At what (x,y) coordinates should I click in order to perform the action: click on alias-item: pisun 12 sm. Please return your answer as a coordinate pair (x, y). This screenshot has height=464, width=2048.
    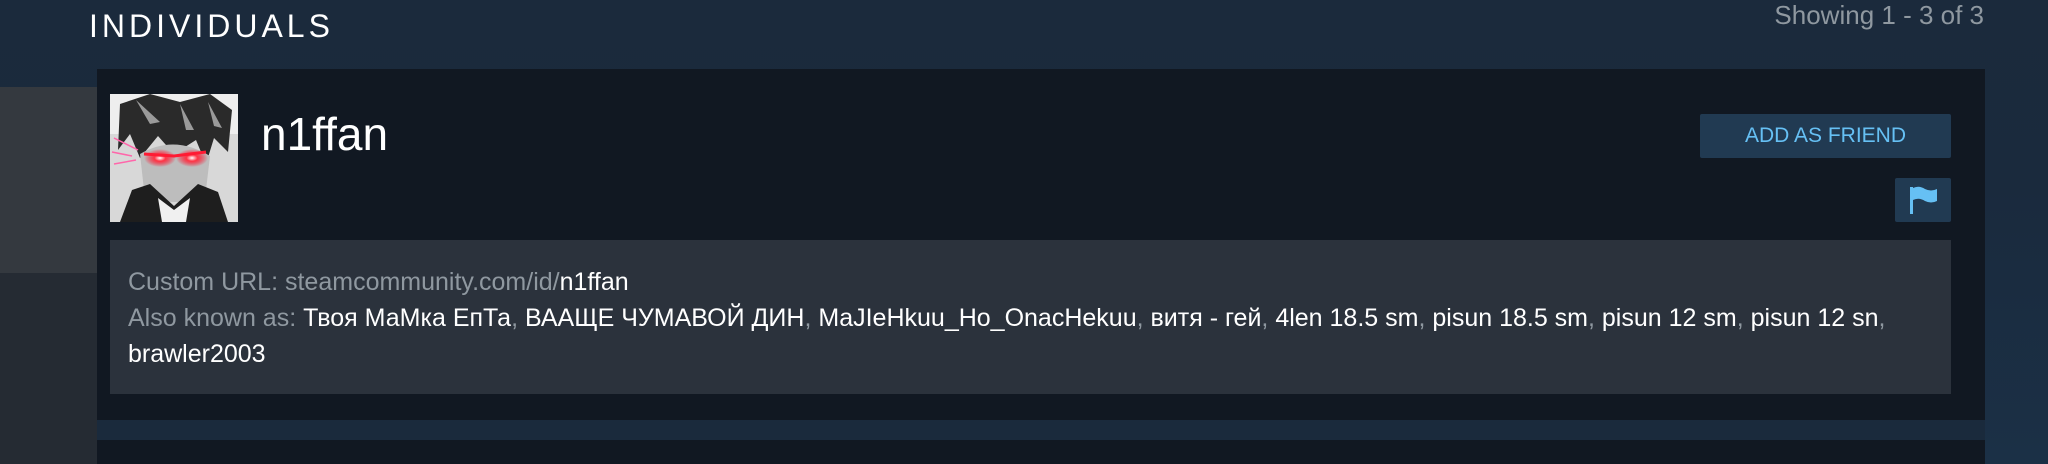
    Looking at the image, I should click on (1669, 318).